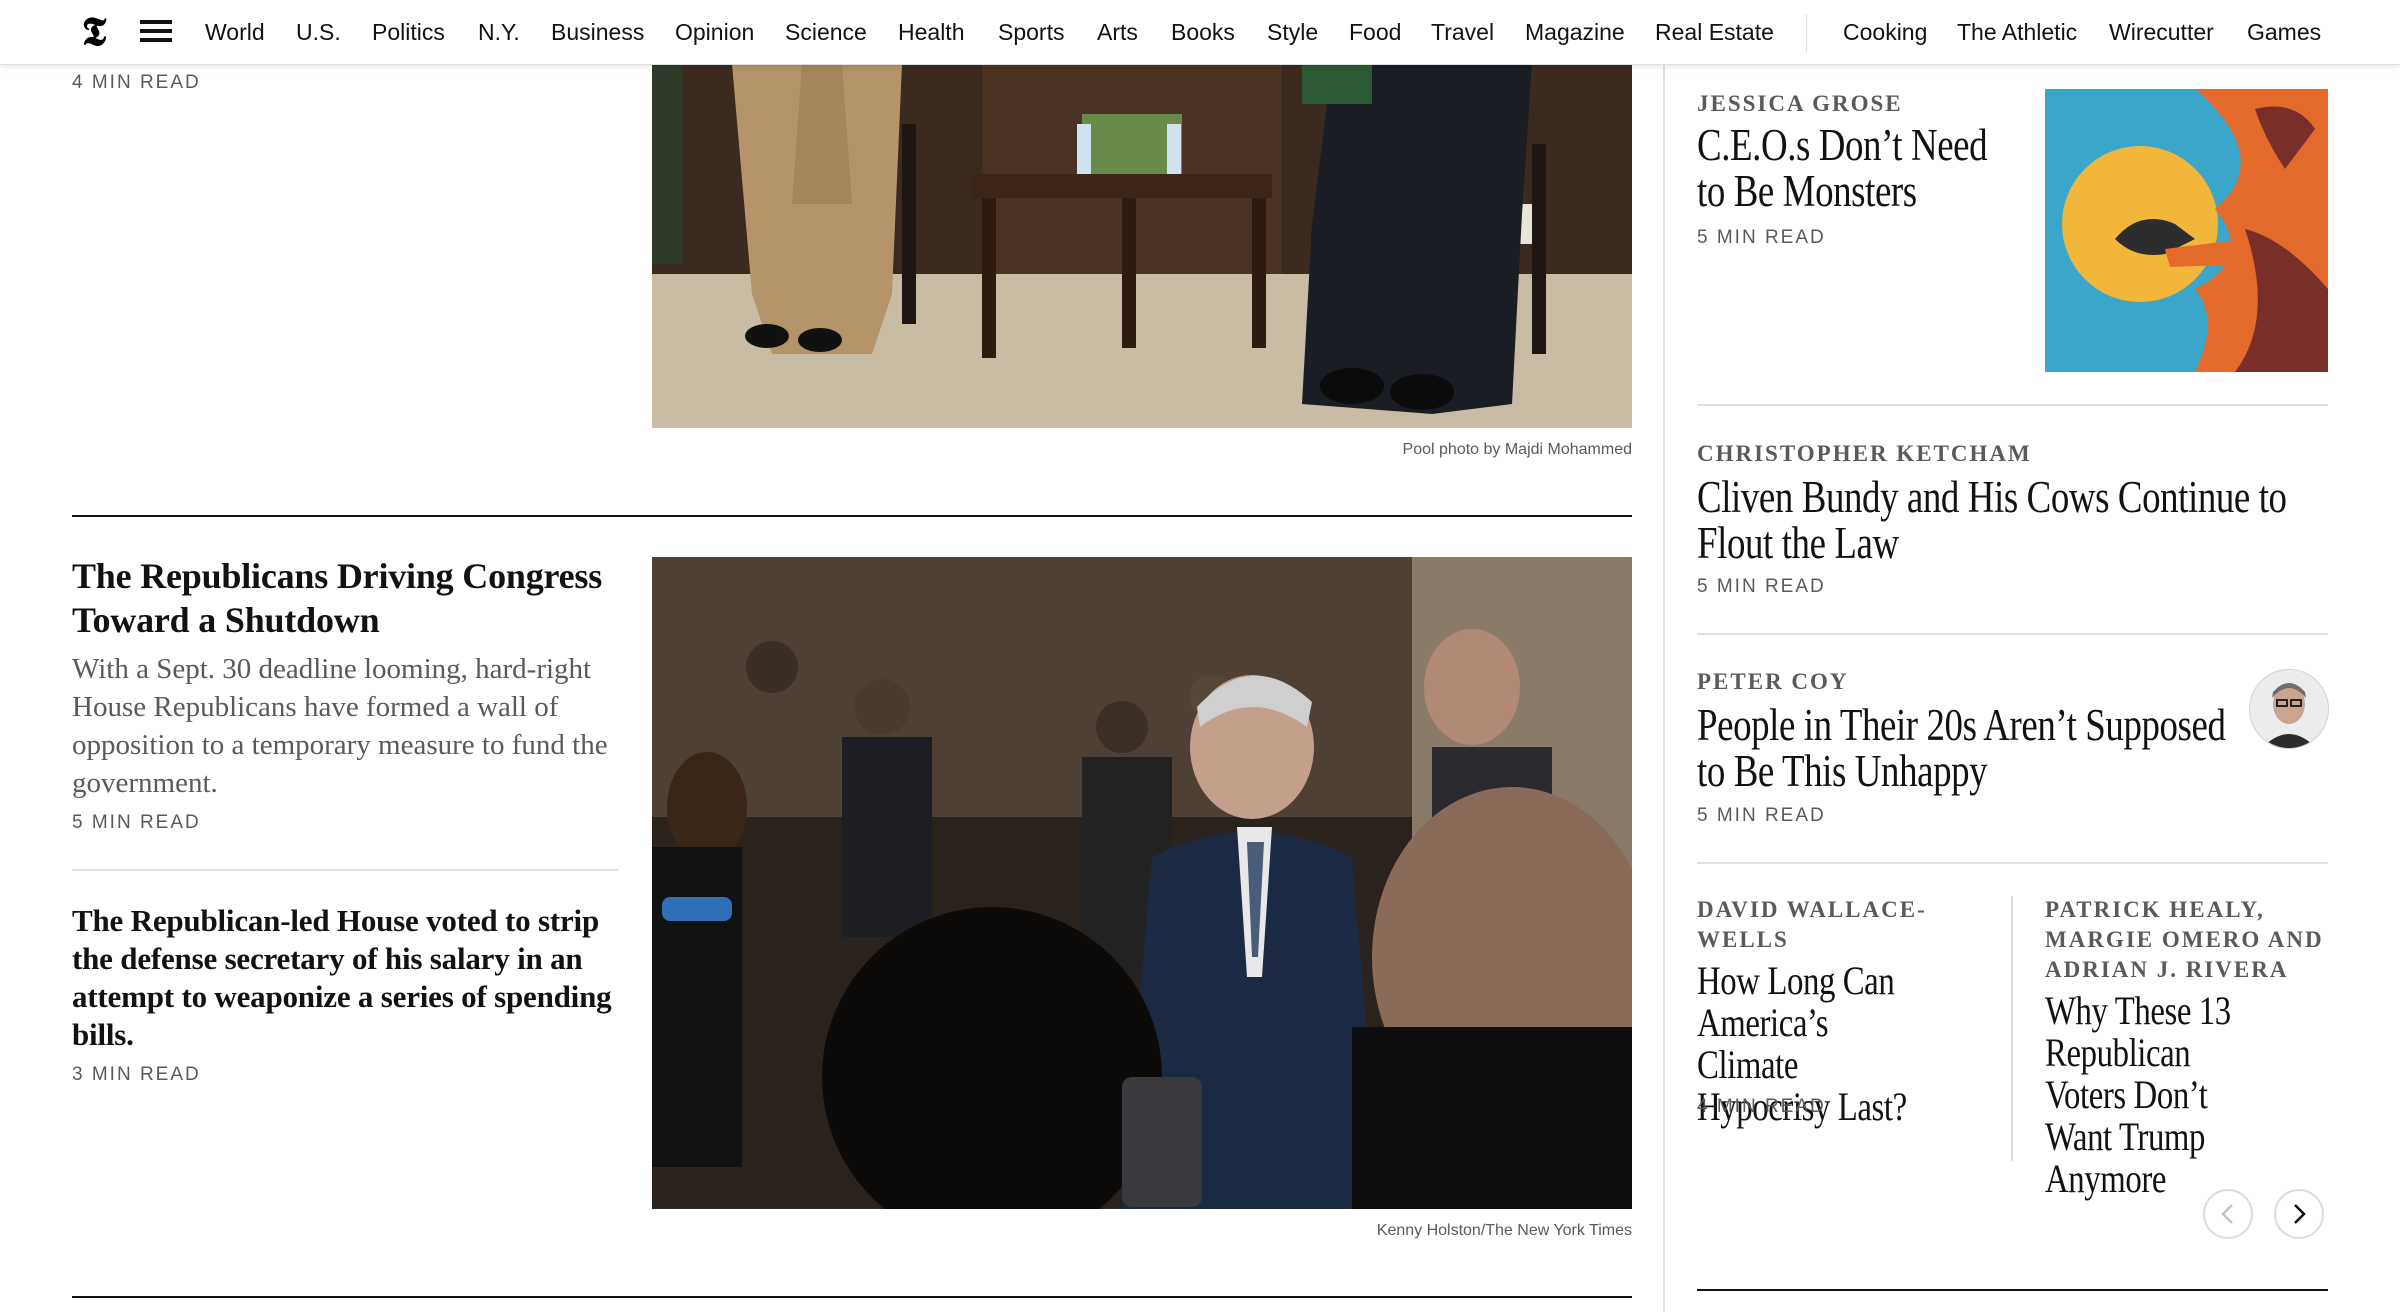 This screenshot has width=2400, height=1312. Describe the element at coordinates (1517, 449) in the screenshot. I see `top-story-photo-credit: Pool photo by Majdi Mohammed` at that location.